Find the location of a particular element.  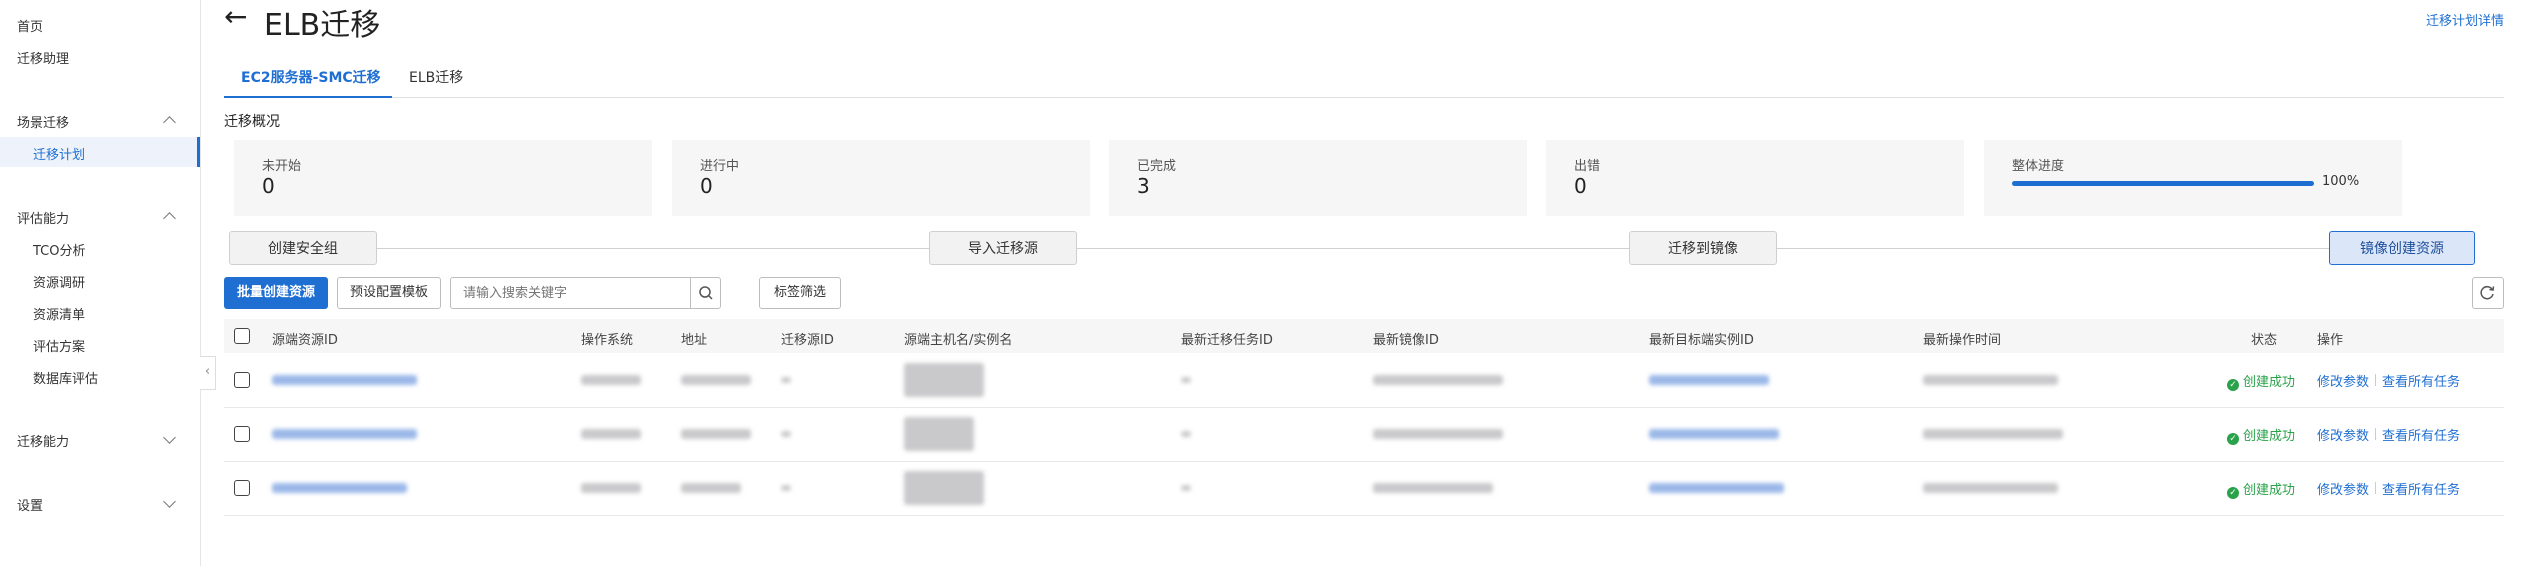

sidebar-item-assessment-plan: 评估方案 is located at coordinates (59, 345).